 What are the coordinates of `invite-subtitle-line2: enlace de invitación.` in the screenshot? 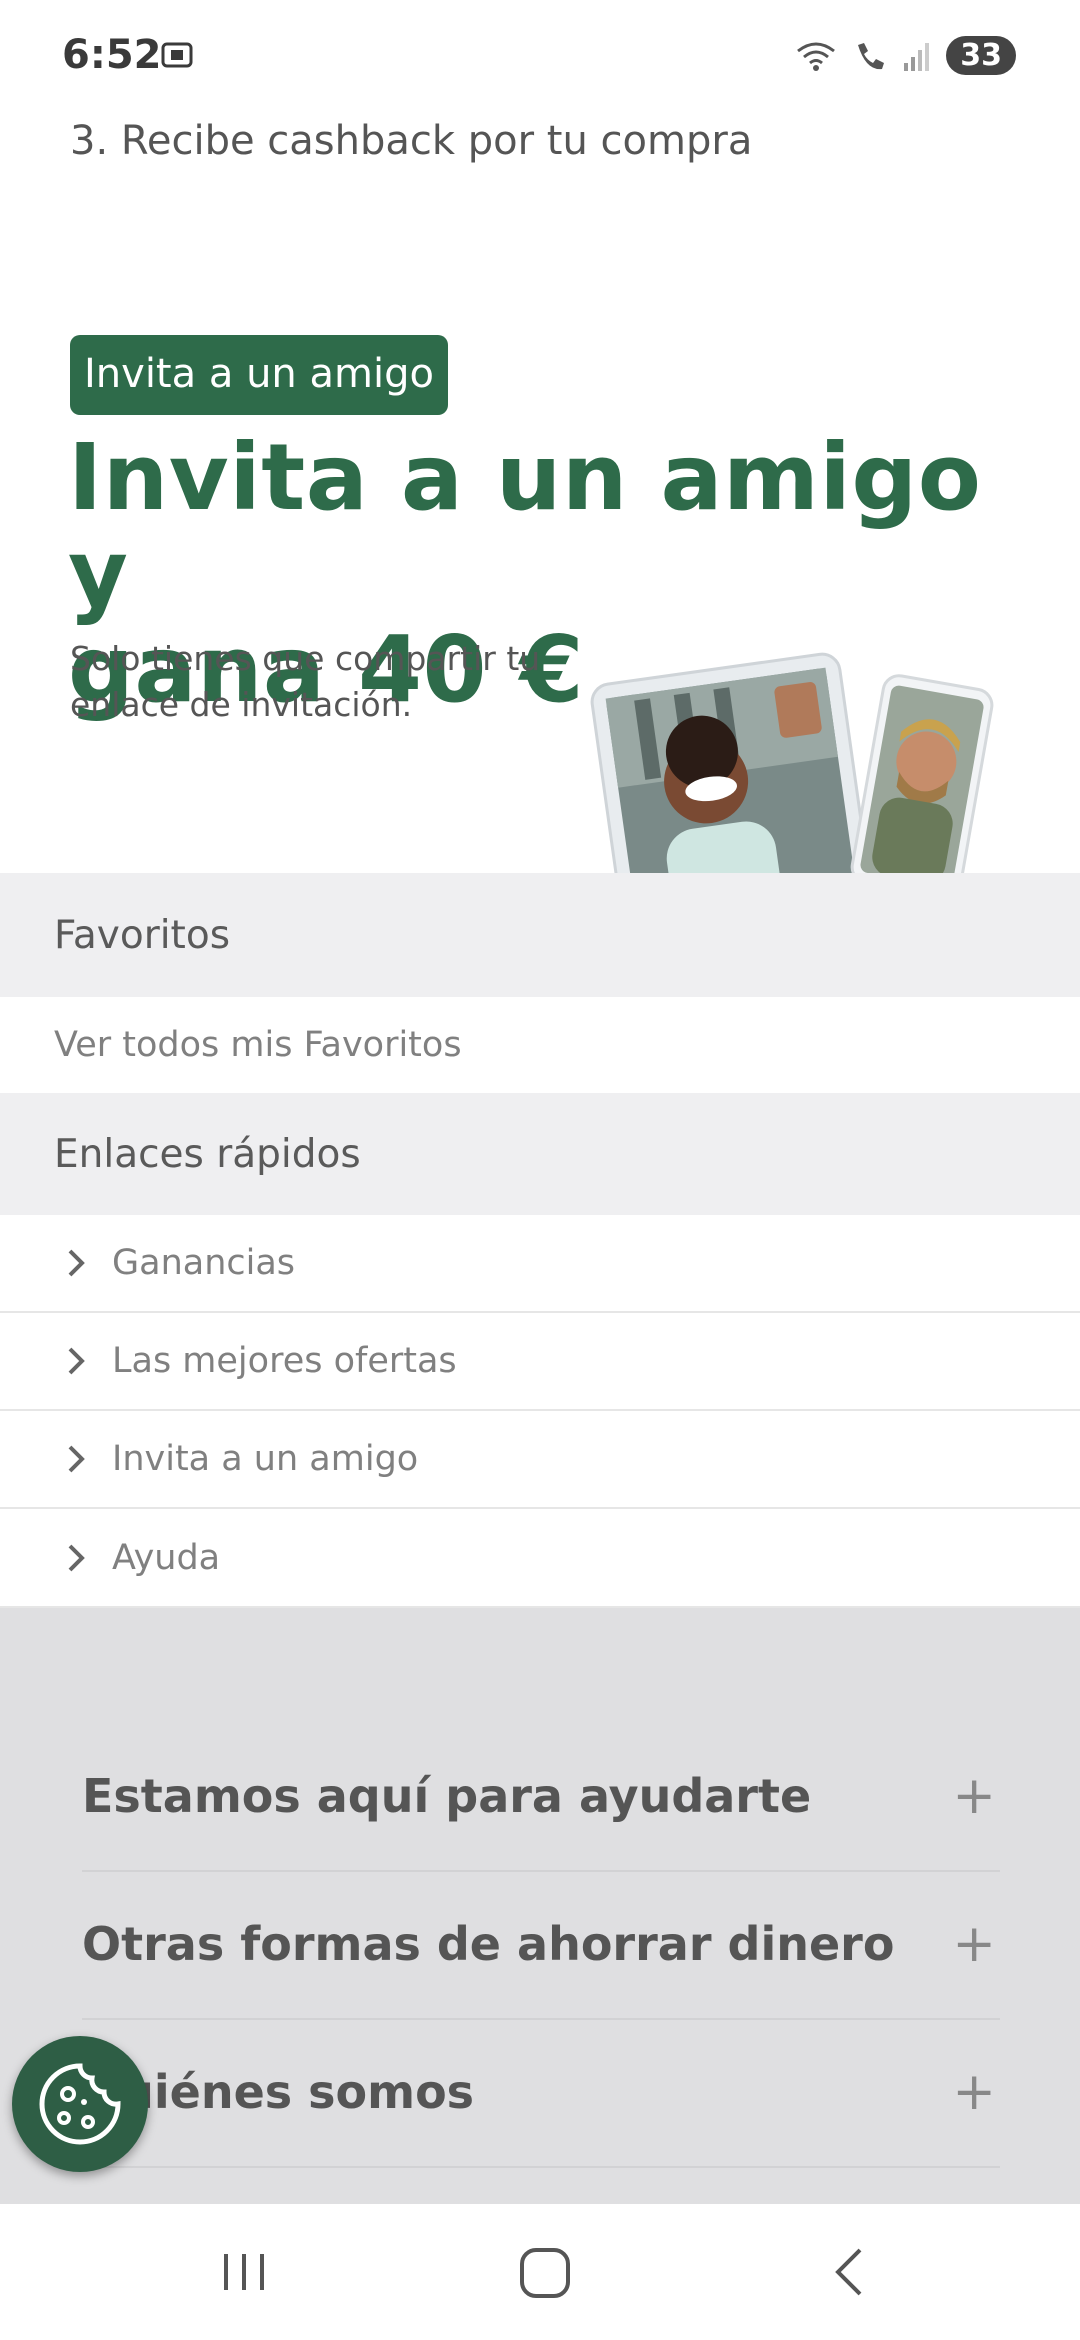 It's located at (241, 704).